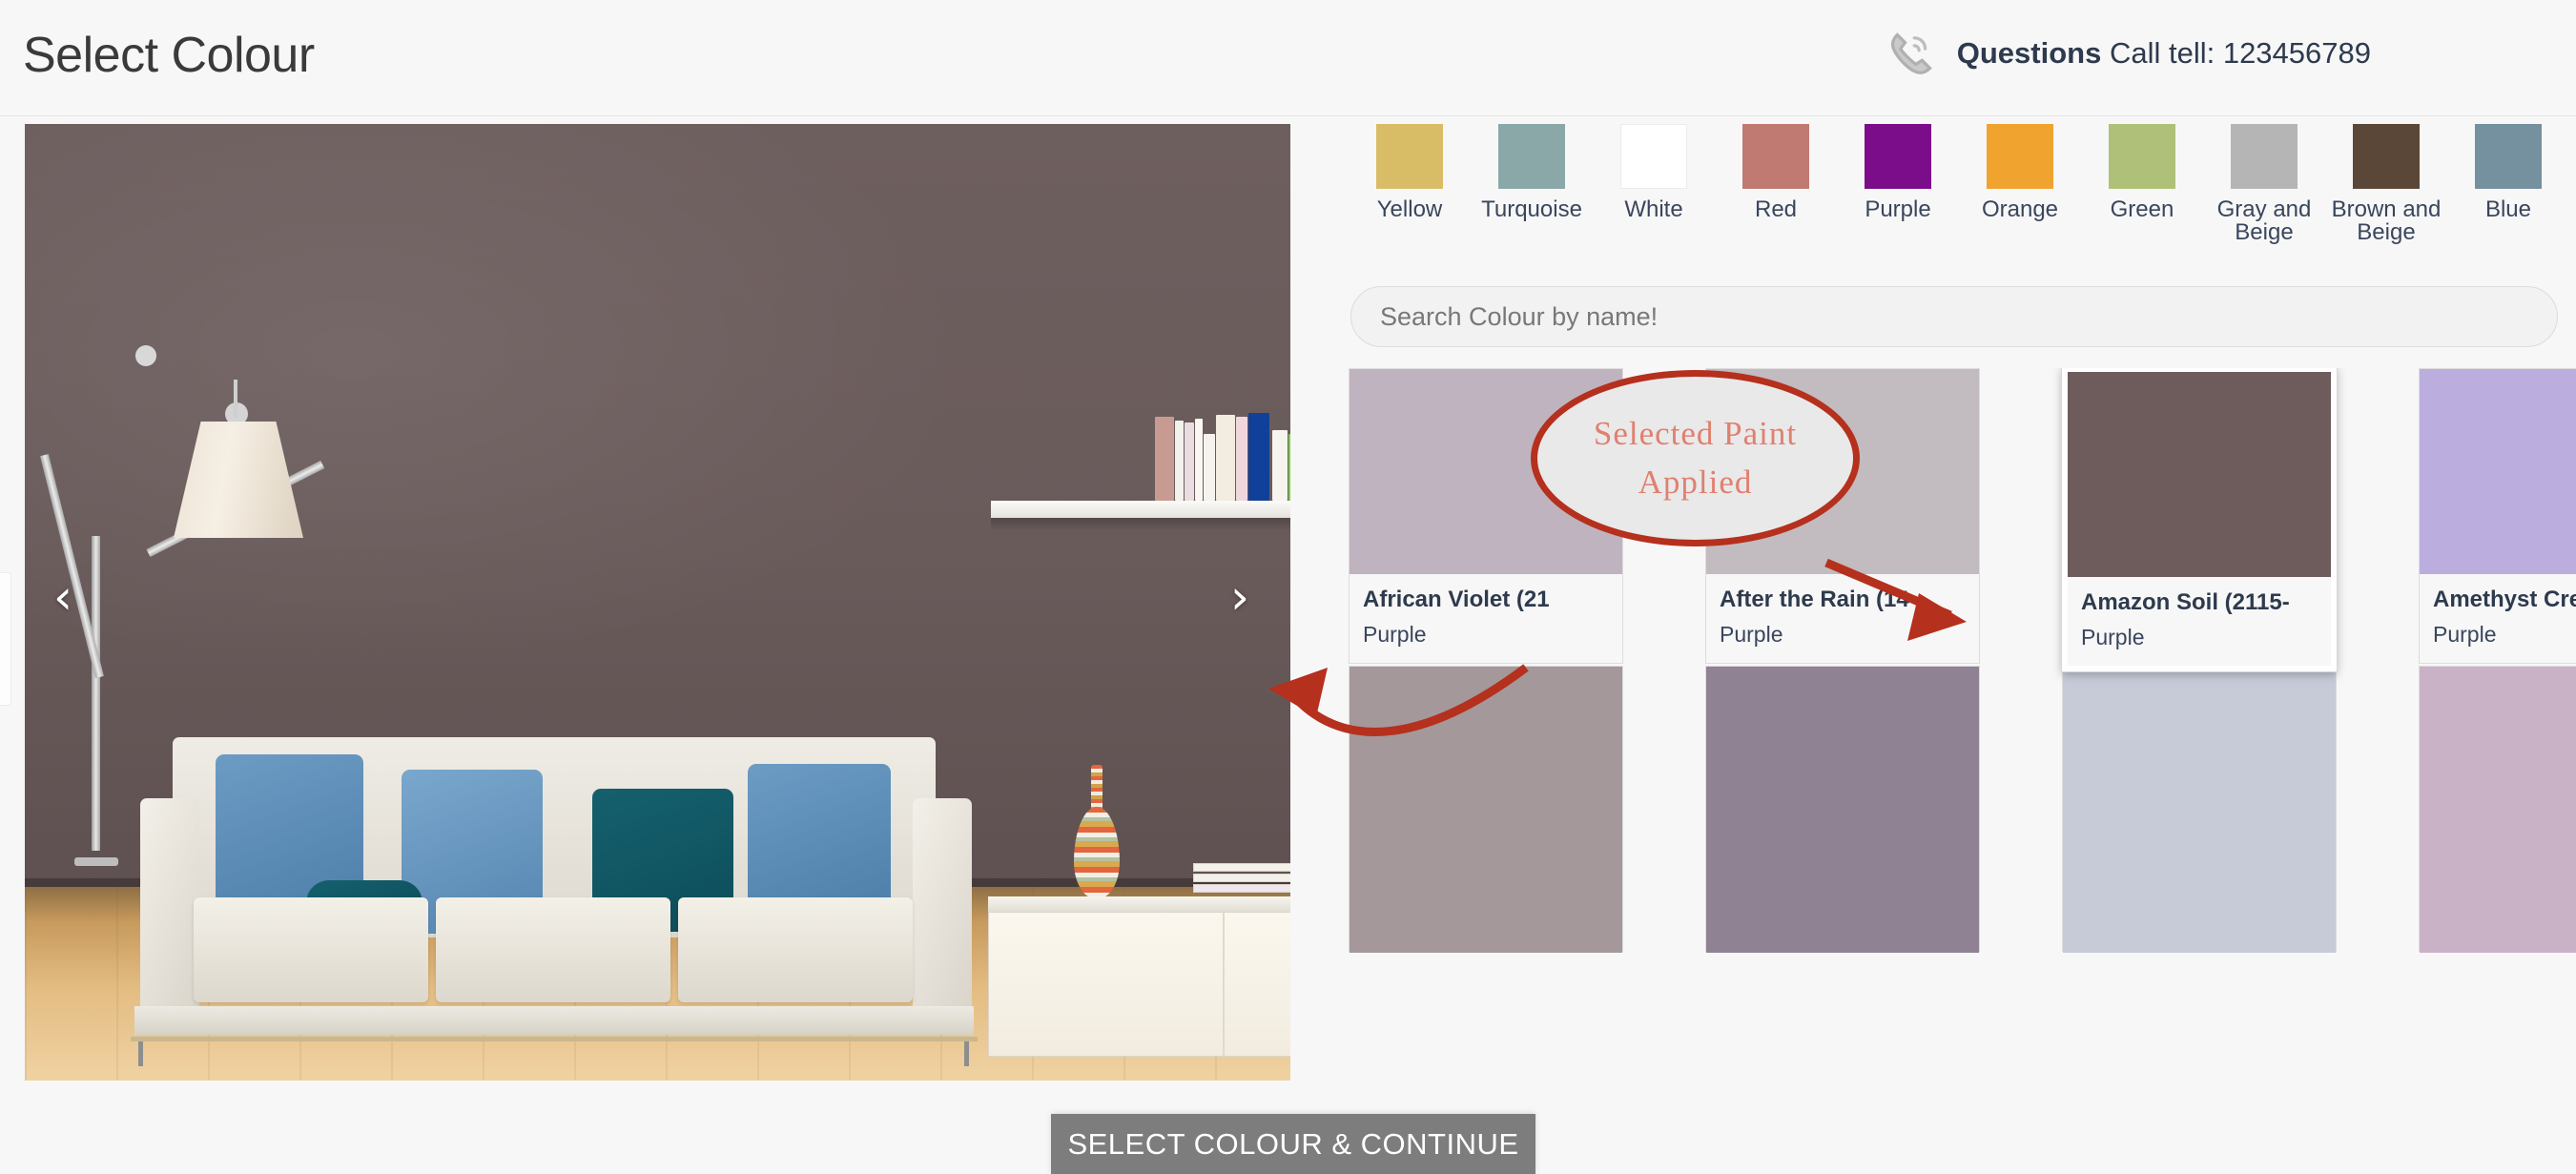  What do you see at coordinates (2142, 209) in the screenshot?
I see `category-label: Green` at bounding box center [2142, 209].